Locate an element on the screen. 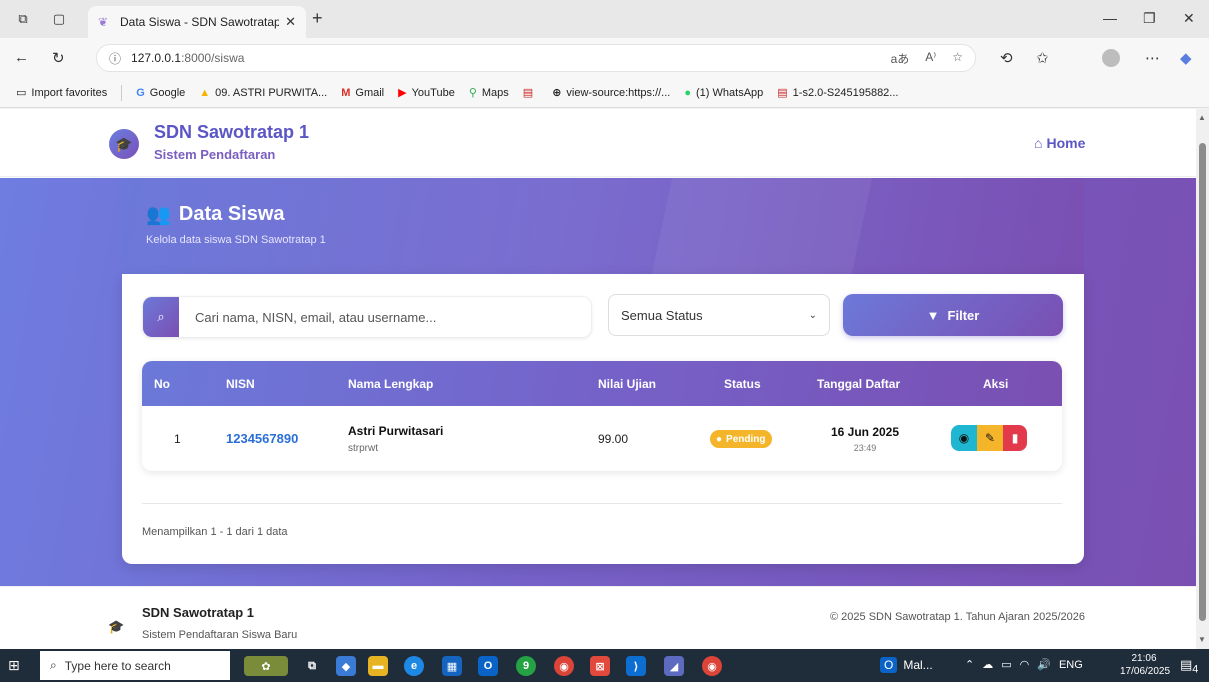 This screenshot has width=1209, height=682. home-icon: ⌂ is located at coordinates (1038, 143).